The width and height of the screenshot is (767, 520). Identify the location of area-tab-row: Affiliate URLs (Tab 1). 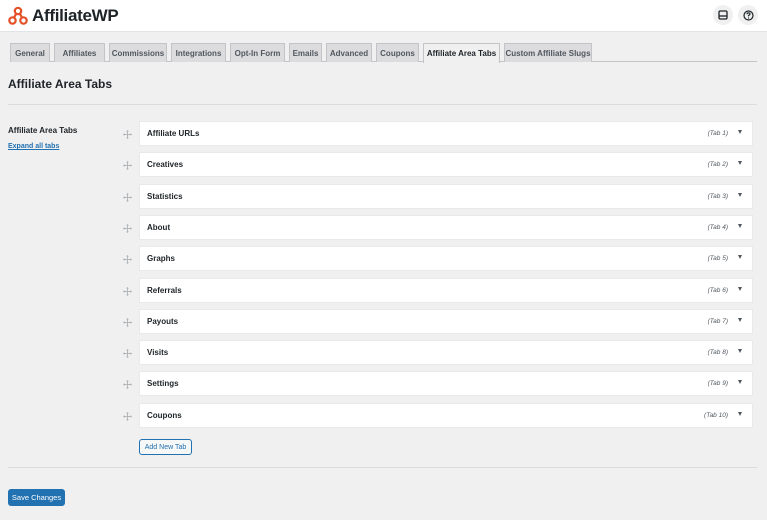
(446, 133).